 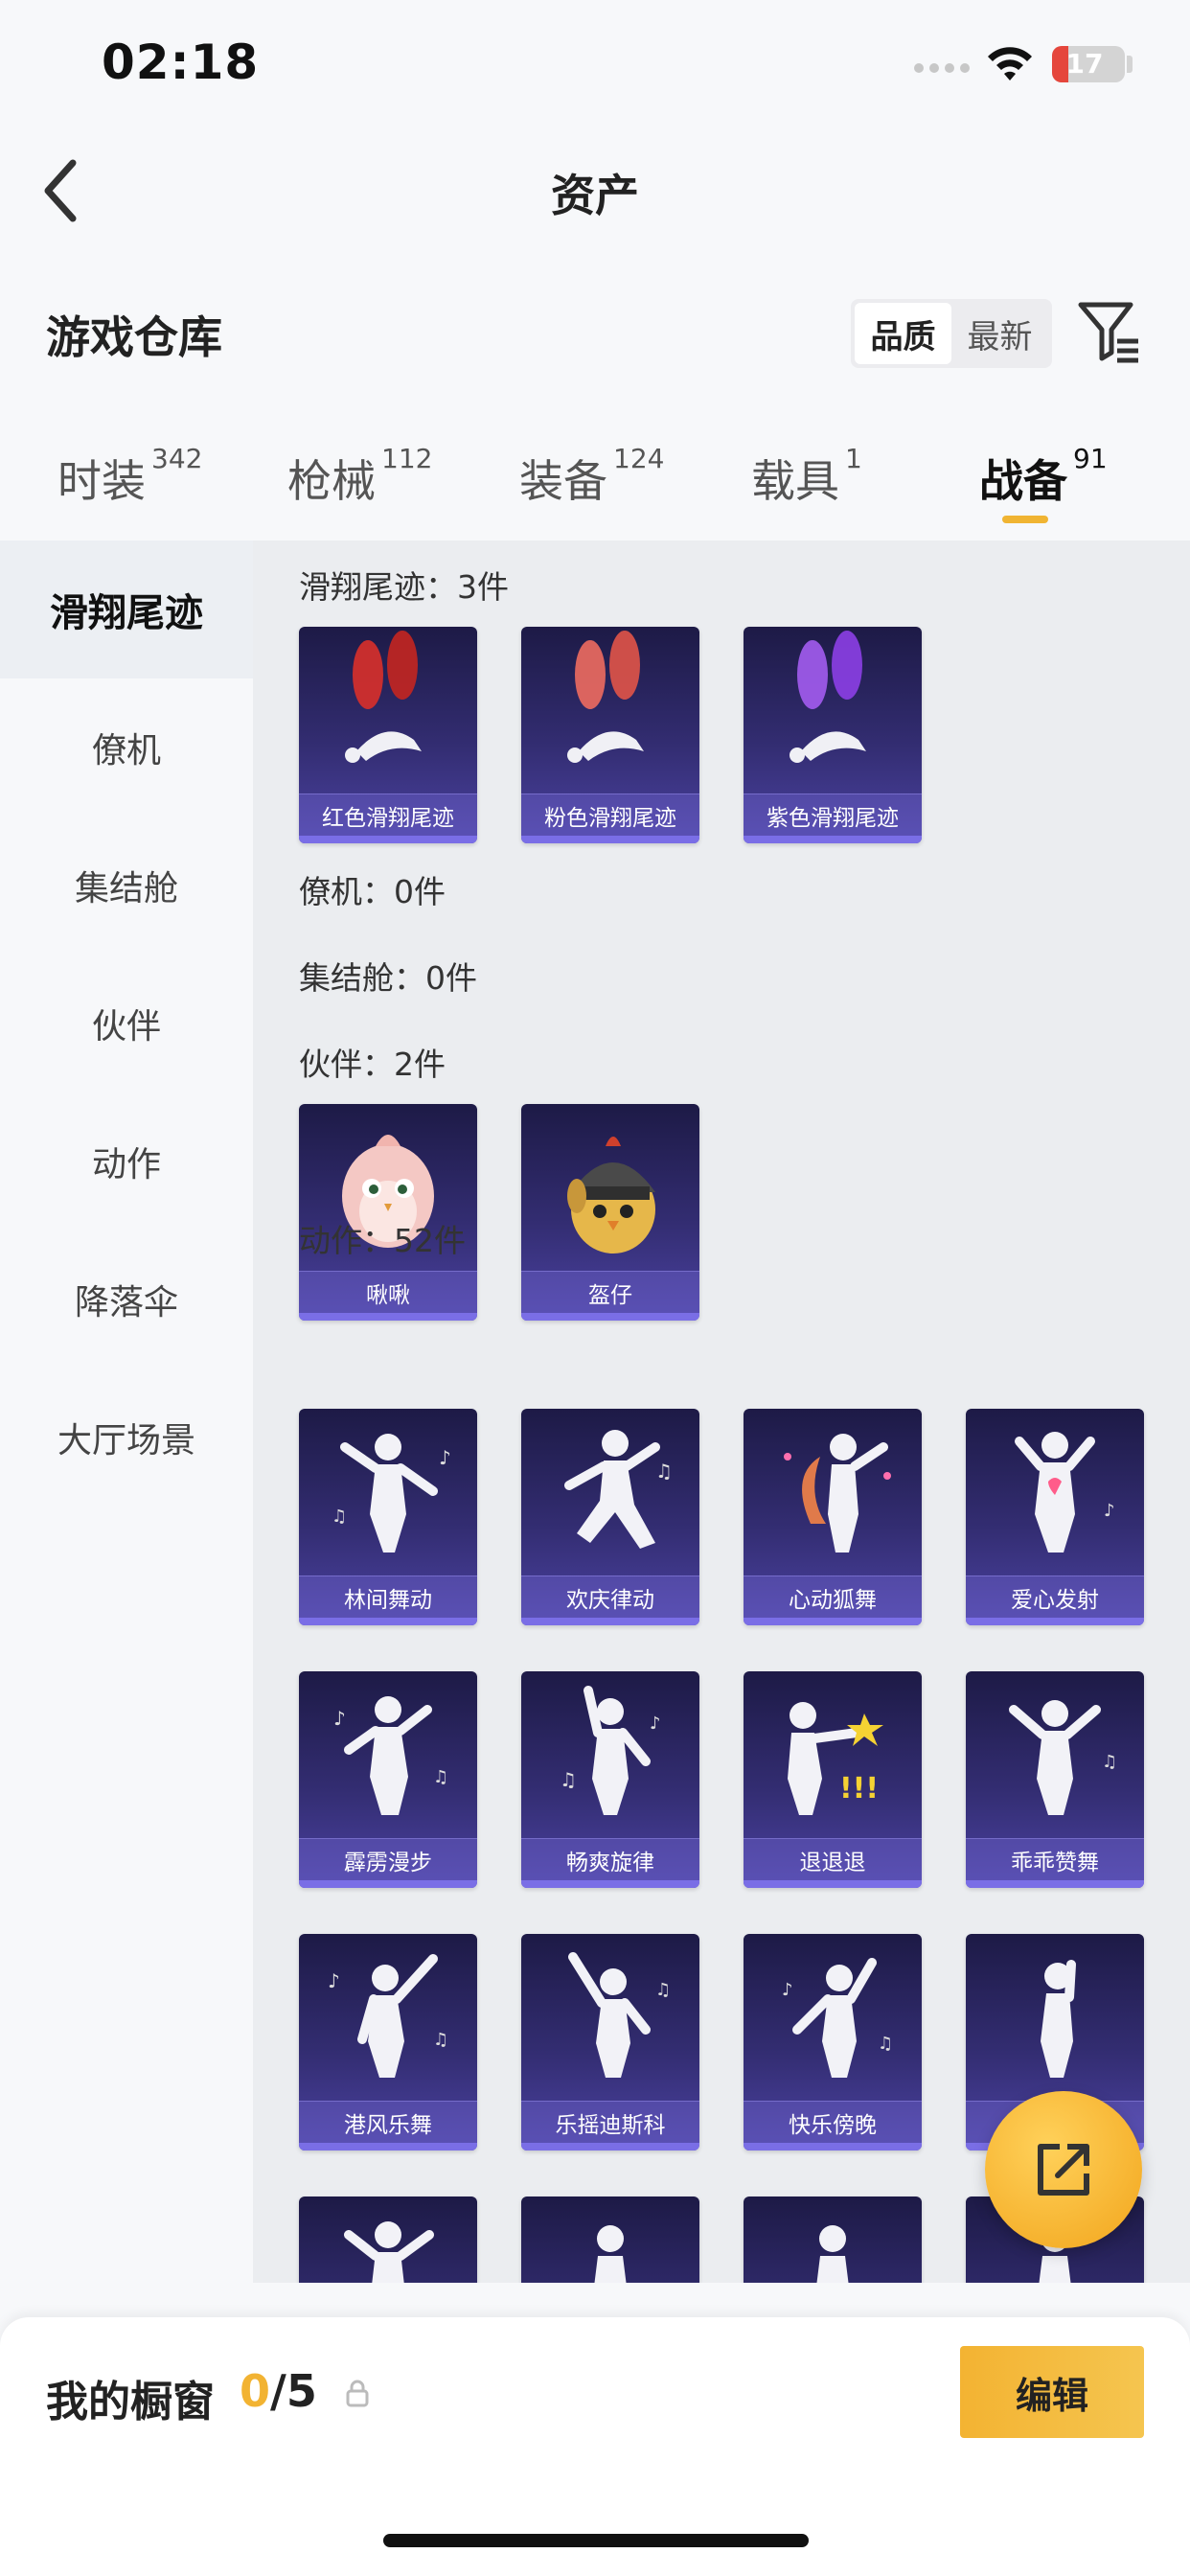 What do you see at coordinates (610, 815) in the screenshot?
I see `item-label: 粉色滑翔尾迹` at bounding box center [610, 815].